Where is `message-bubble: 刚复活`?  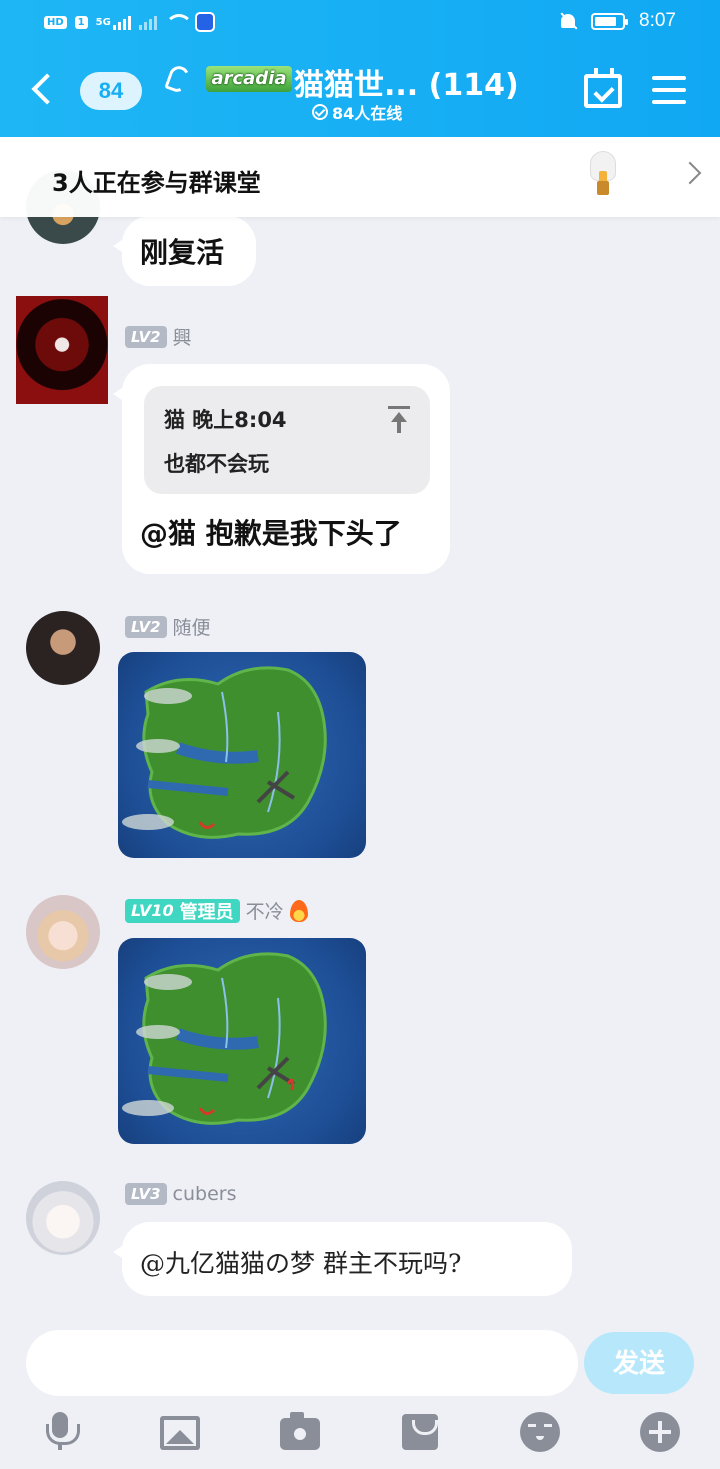
message-bubble: 刚复活 is located at coordinates (184, 251).